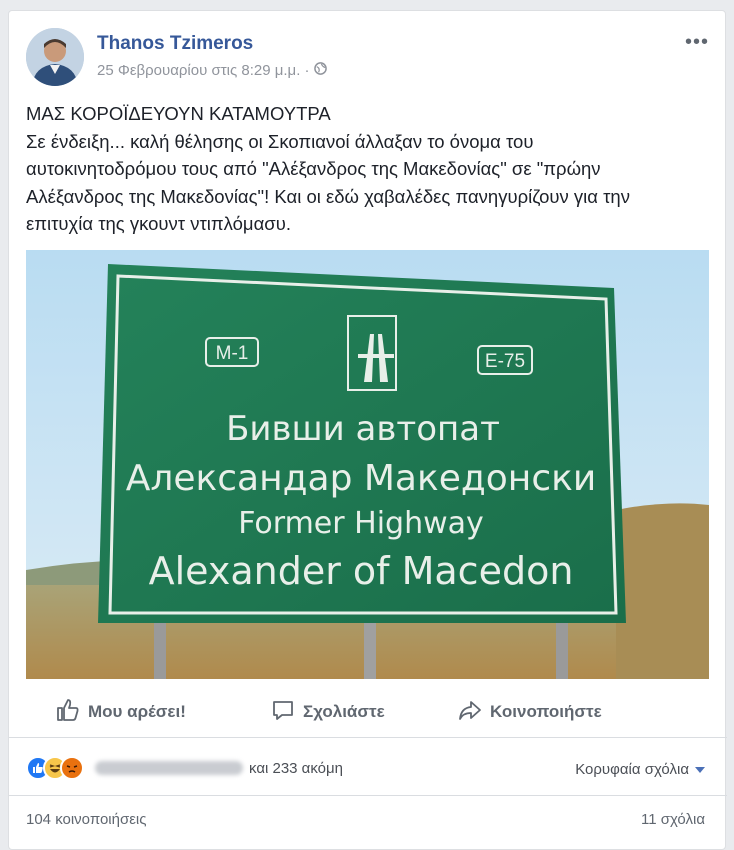 The width and height of the screenshot is (734, 850). Describe the element at coordinates (361, 523) in the screenshot. I see `sign-line-3: Former Highway` at that location.